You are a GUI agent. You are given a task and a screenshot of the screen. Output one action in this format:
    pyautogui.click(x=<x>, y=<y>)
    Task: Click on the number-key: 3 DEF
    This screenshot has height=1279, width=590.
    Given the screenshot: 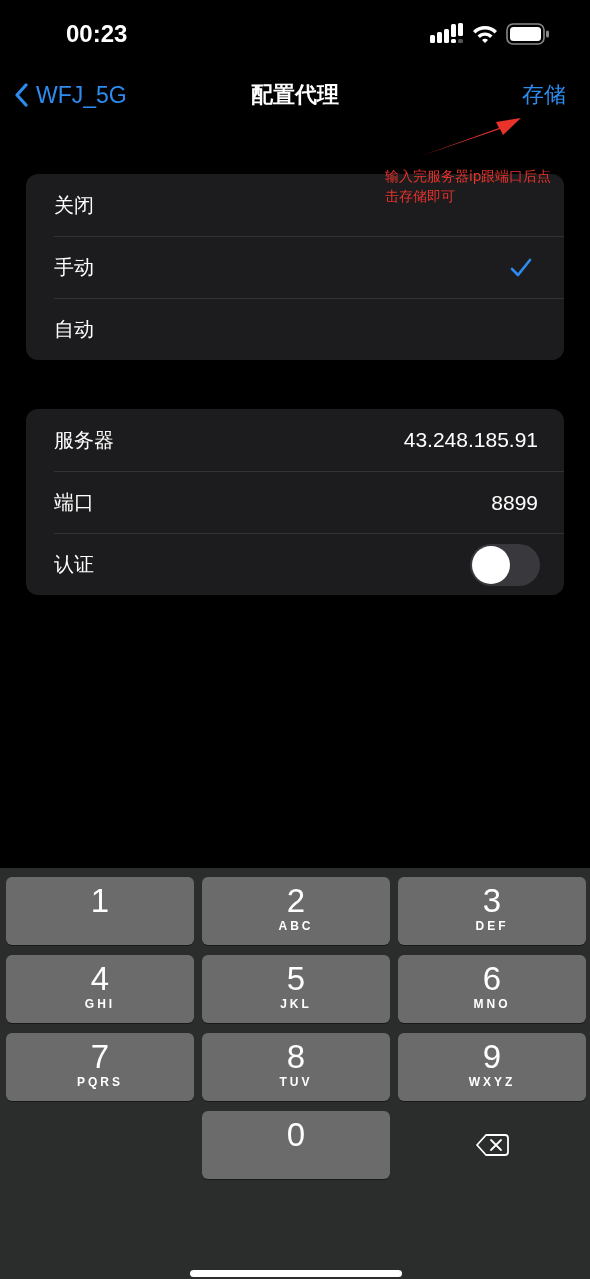 What is the action you would take?
    pyautogui.click(x=492, y=911)
    